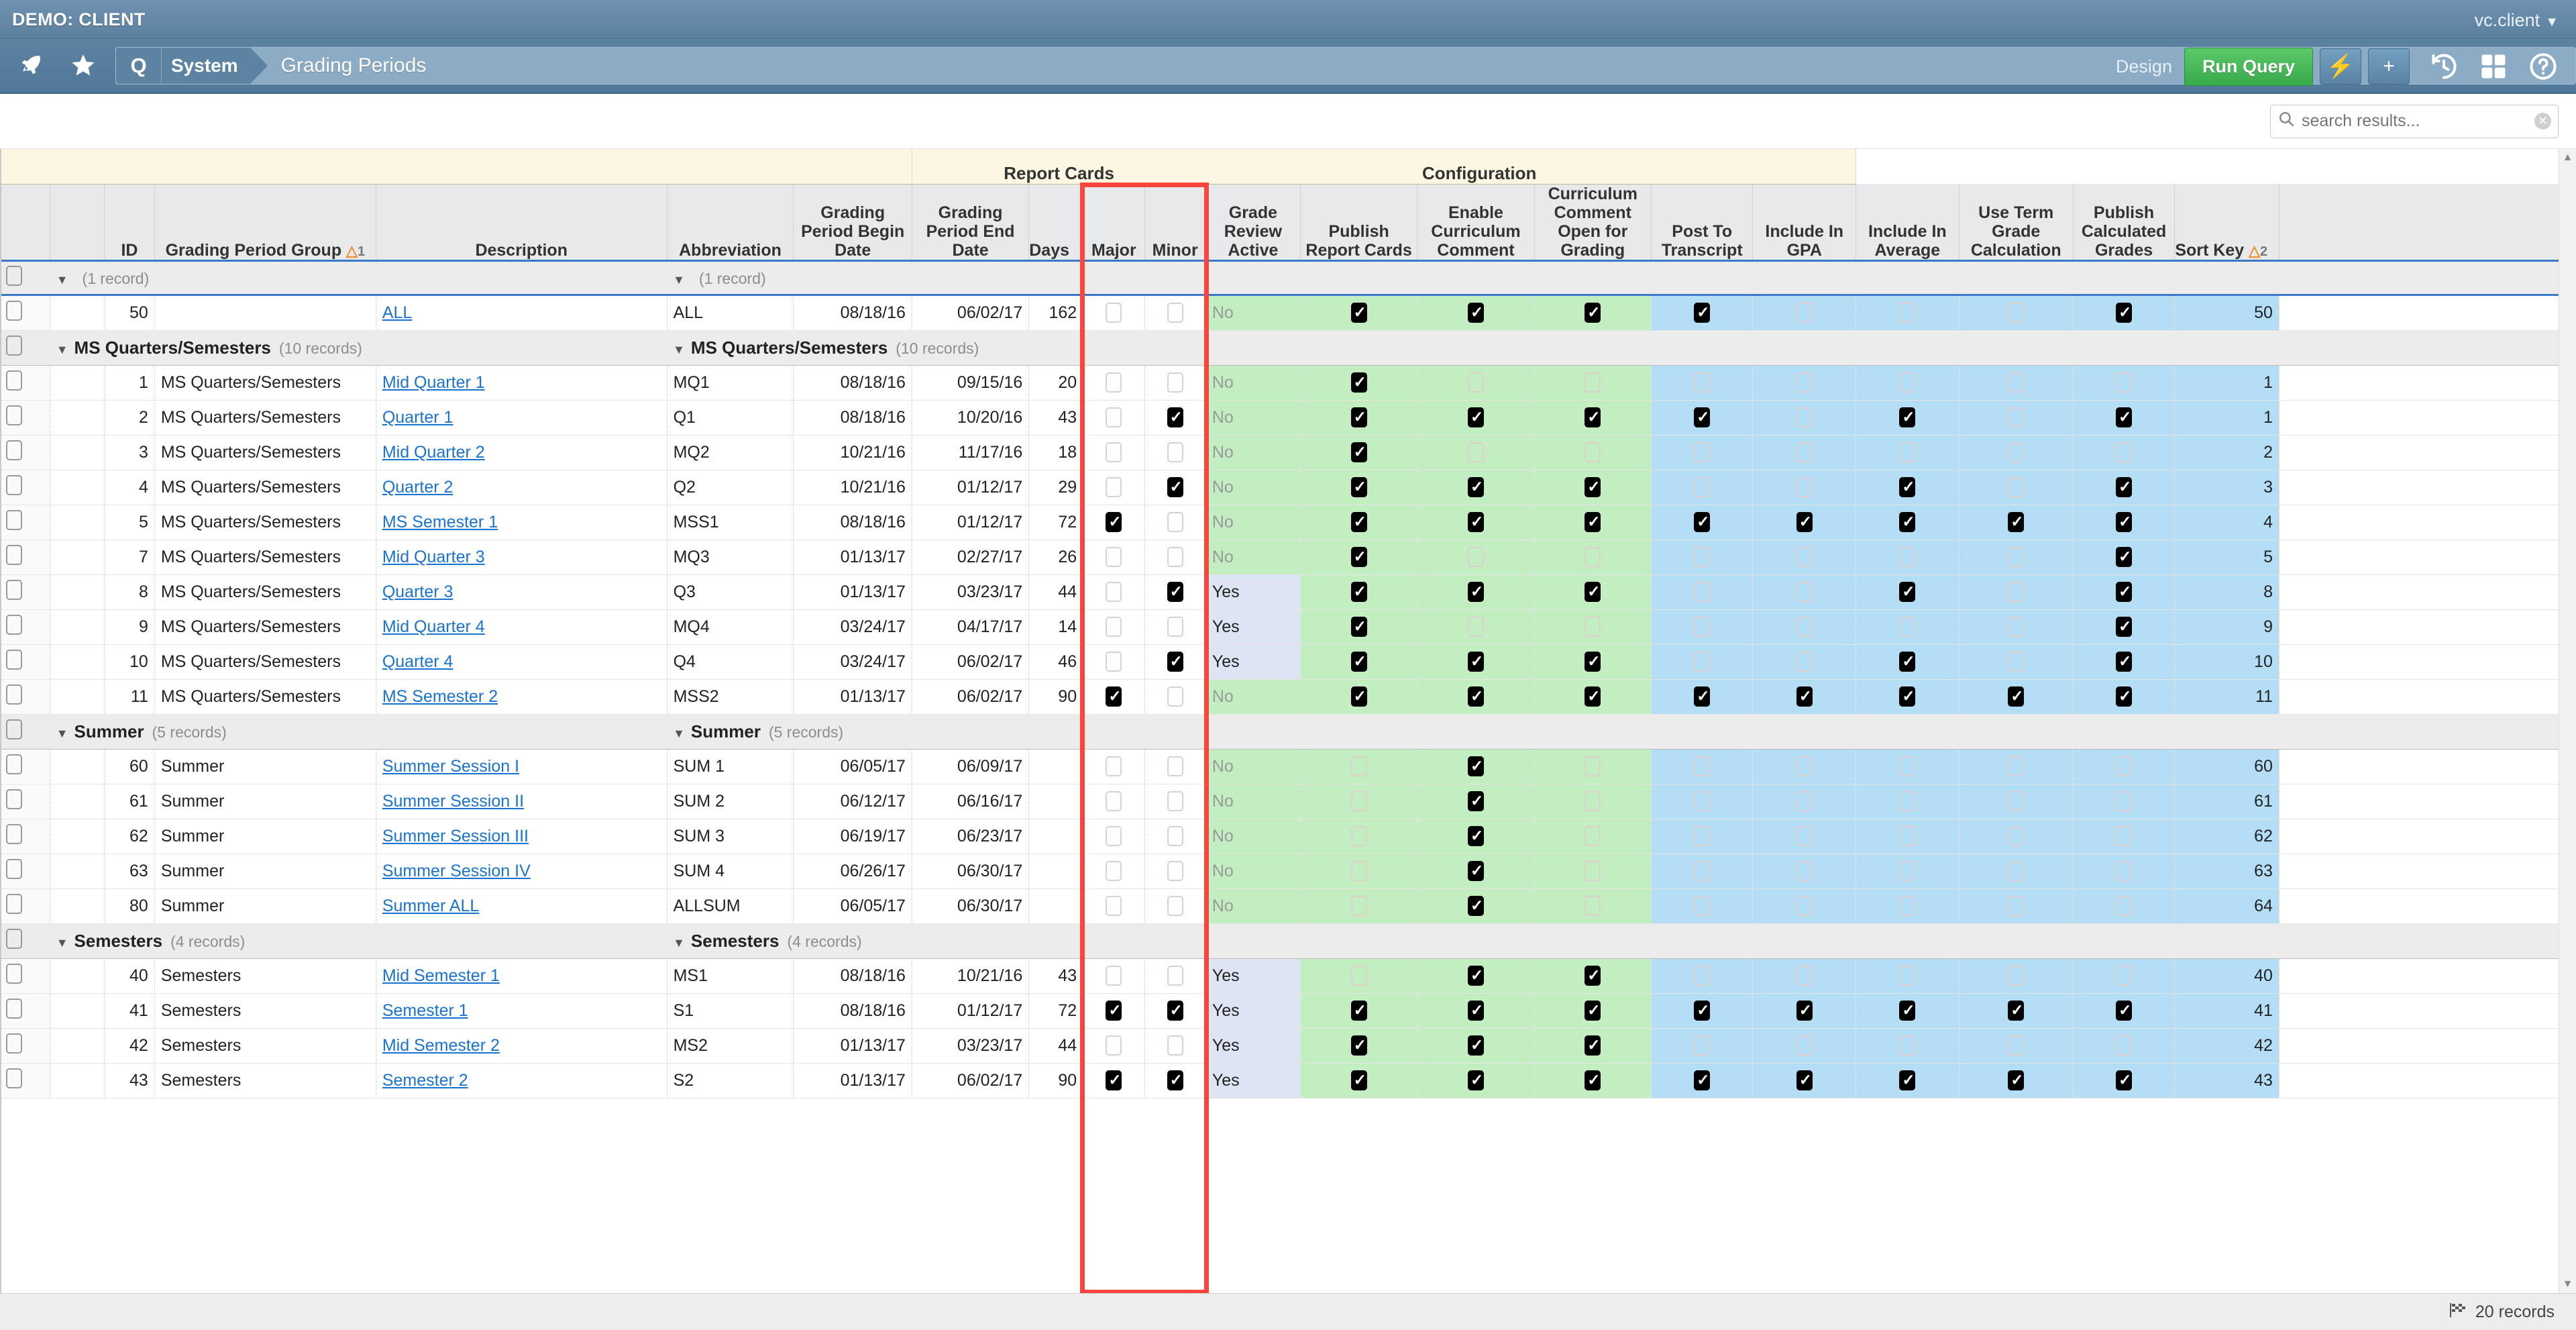 The width and height of the screenshot is (2576, 1330). Describe the element at coordinates (1593, 223) in the screenshot. I see `column-header-curriculum-comment-open-for-grading: Curriculum Comment Open for Grading` at that location.